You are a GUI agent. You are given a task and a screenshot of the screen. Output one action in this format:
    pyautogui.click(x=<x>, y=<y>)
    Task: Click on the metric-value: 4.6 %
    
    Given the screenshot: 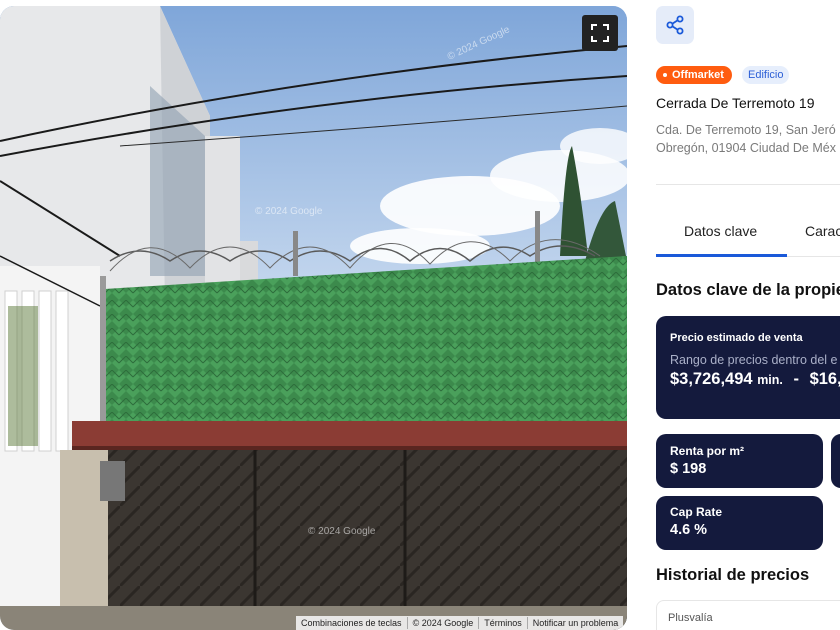 What is the action you would take?
    pyautogui.click(x=689, y=530)
    